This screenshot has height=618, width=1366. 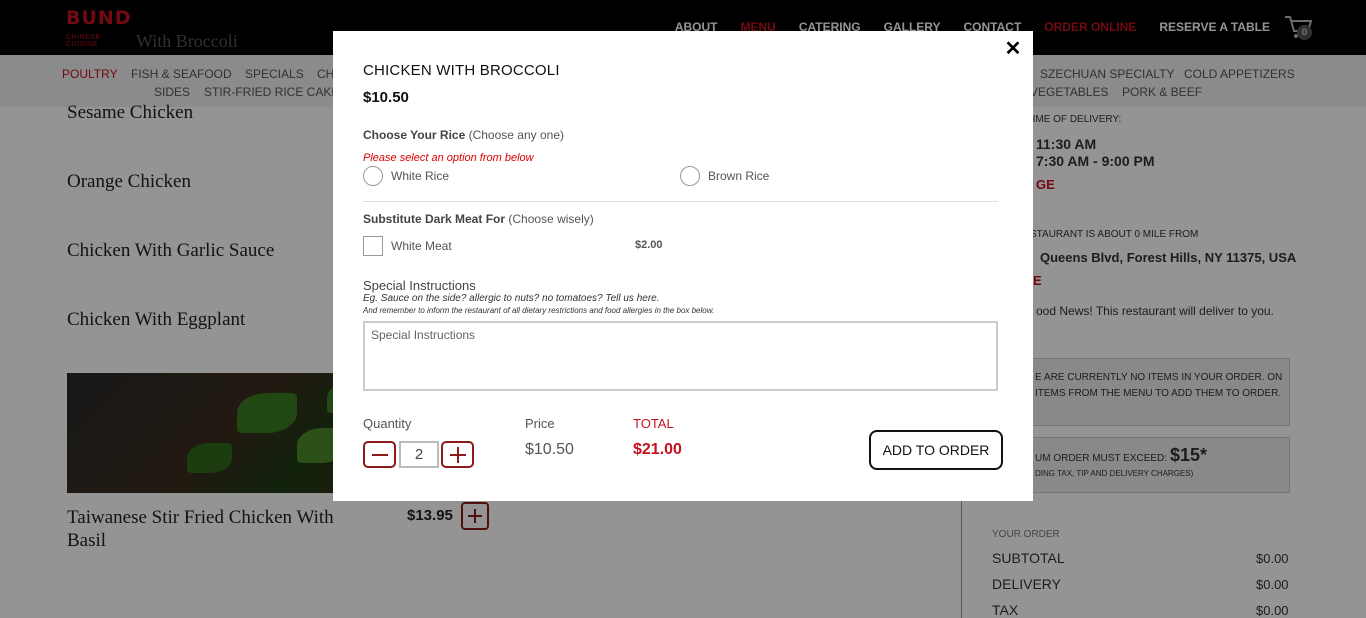 What do you see at coordinates (690, 176) in the screenshot?
I see `brown-rice-radio` at bounding box center [690, 176].